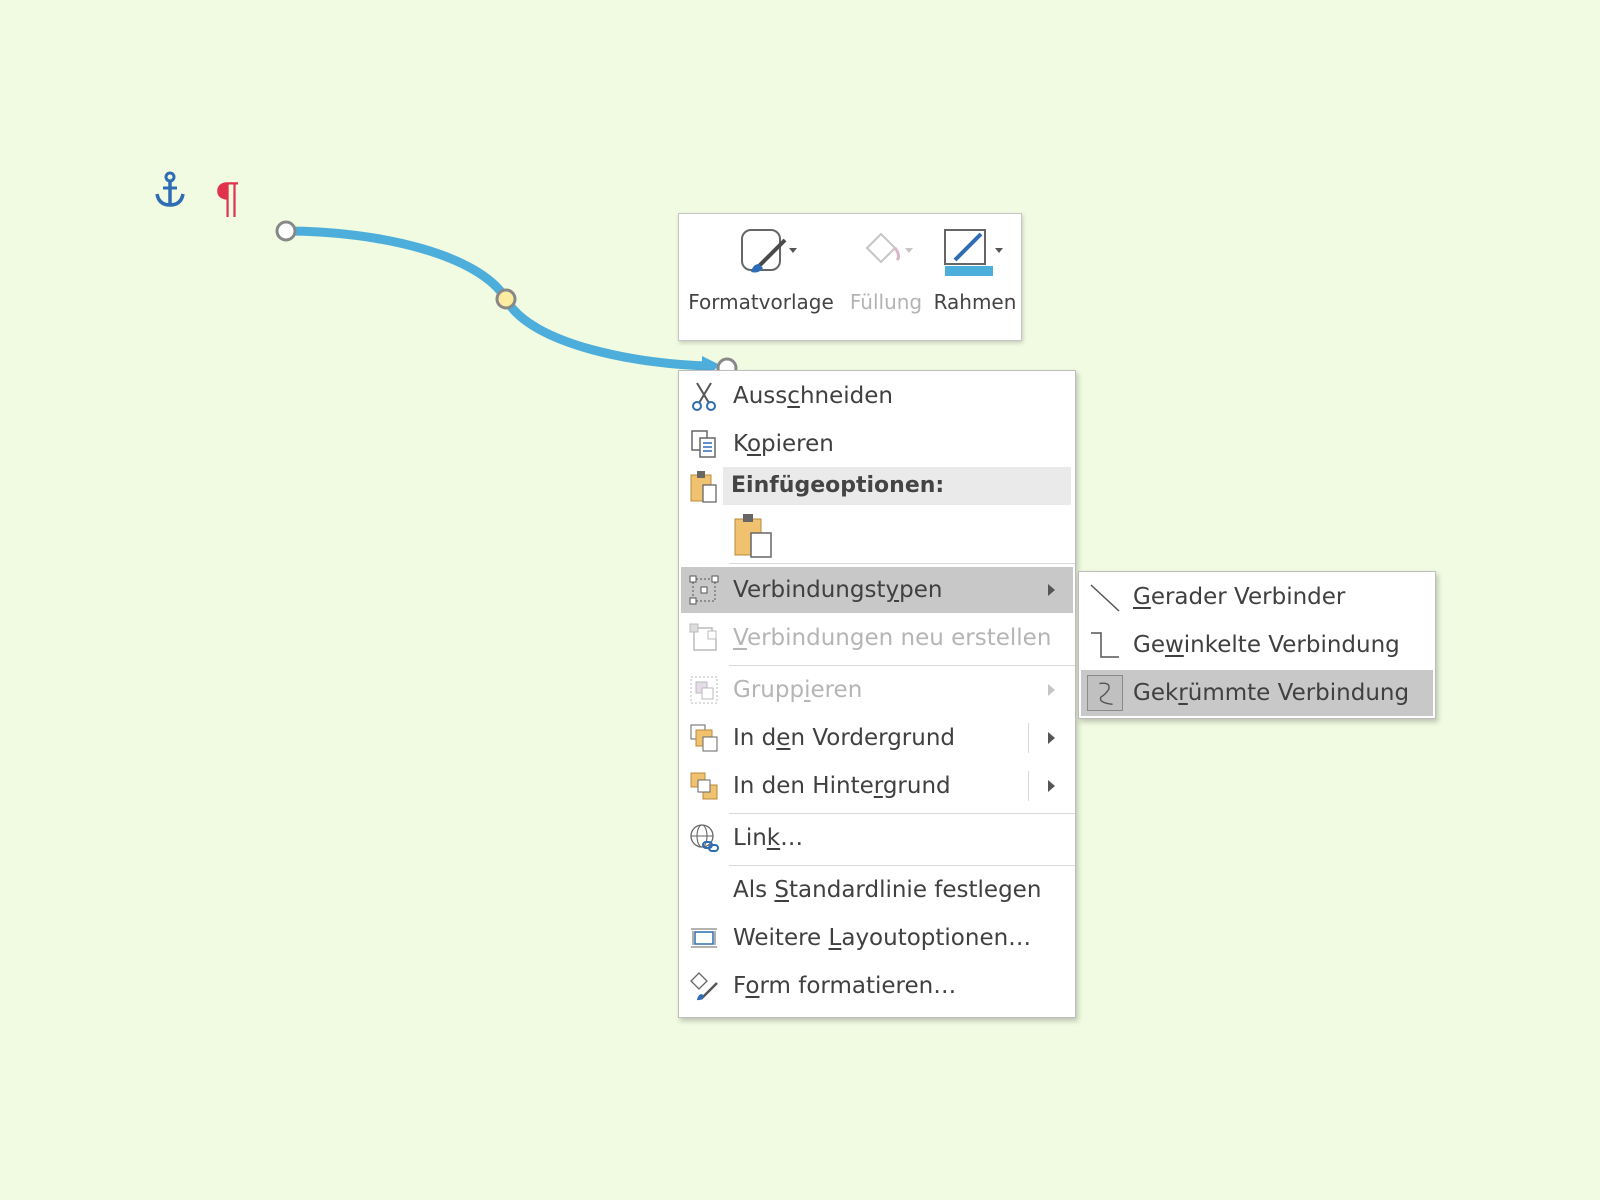  Describe the element at coordinates (704, 786) in the screenshot. I see `send-to-back-icon` at that location.